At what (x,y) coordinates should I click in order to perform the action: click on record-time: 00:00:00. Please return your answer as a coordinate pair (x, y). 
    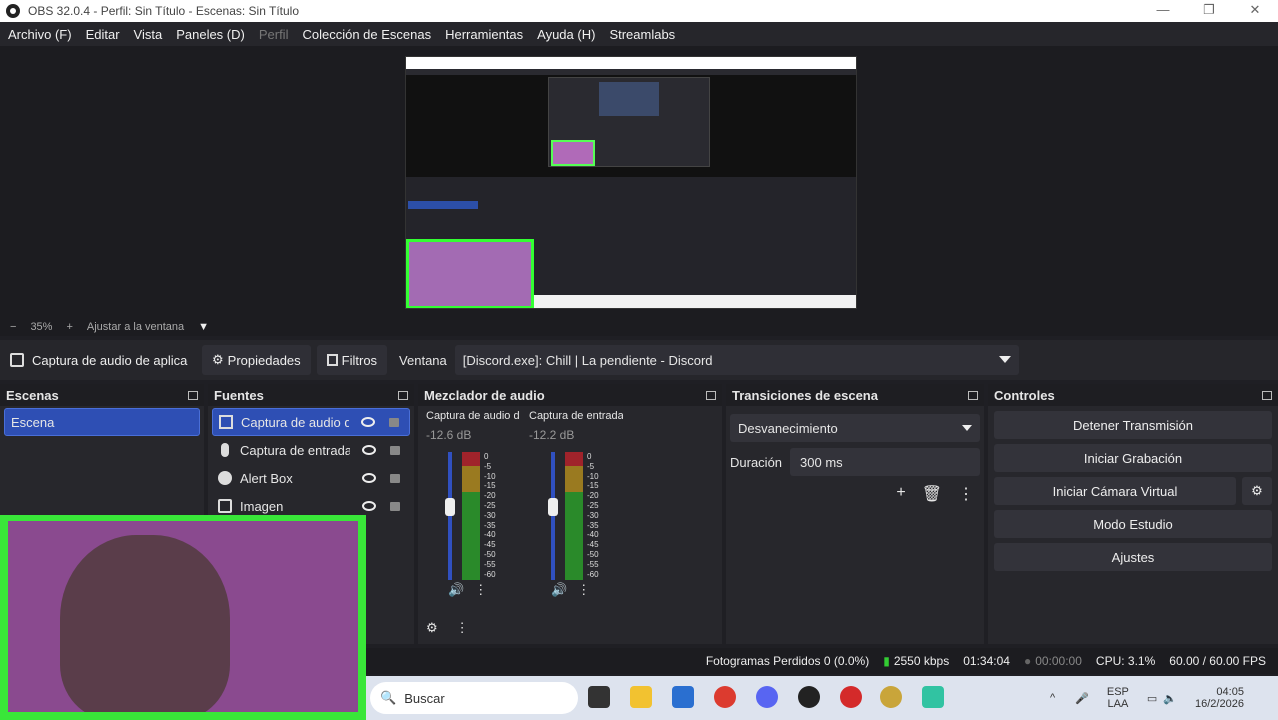
    Looking at the image, I should click on (1058, 661).